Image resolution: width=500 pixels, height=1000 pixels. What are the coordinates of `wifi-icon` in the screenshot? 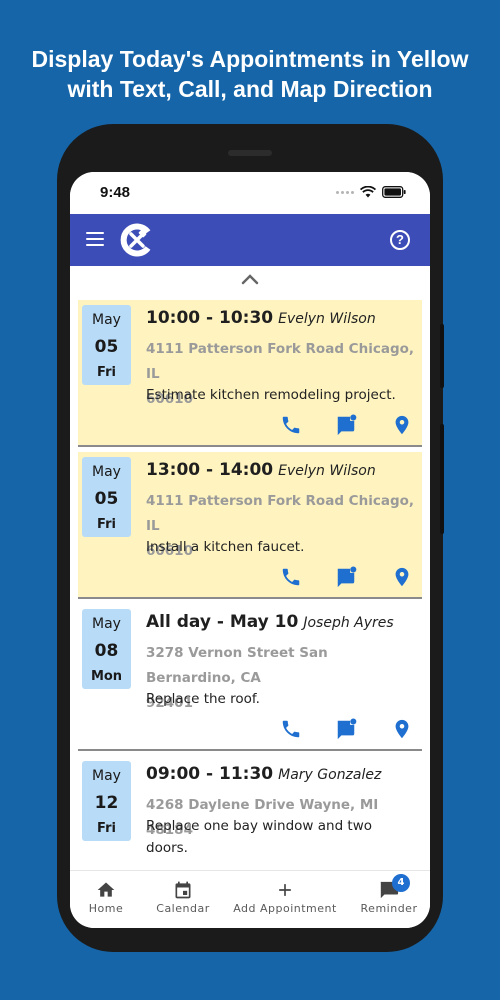 It's located at (368, 192).